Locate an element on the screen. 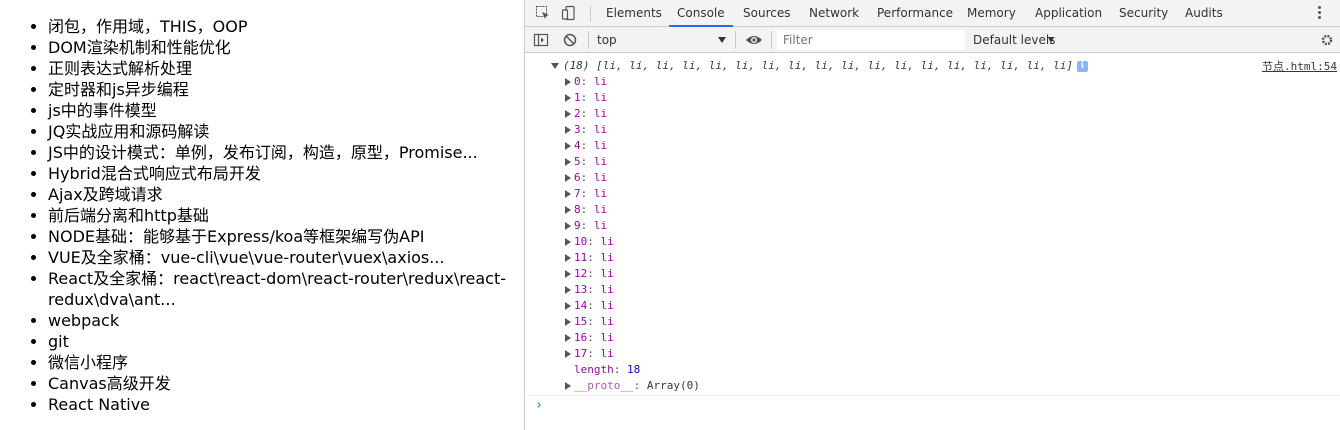 This screenshot has height=430, width=1340. list-item: 闭包，作用域，THIS，OOP is located at coordinates (278, 26).